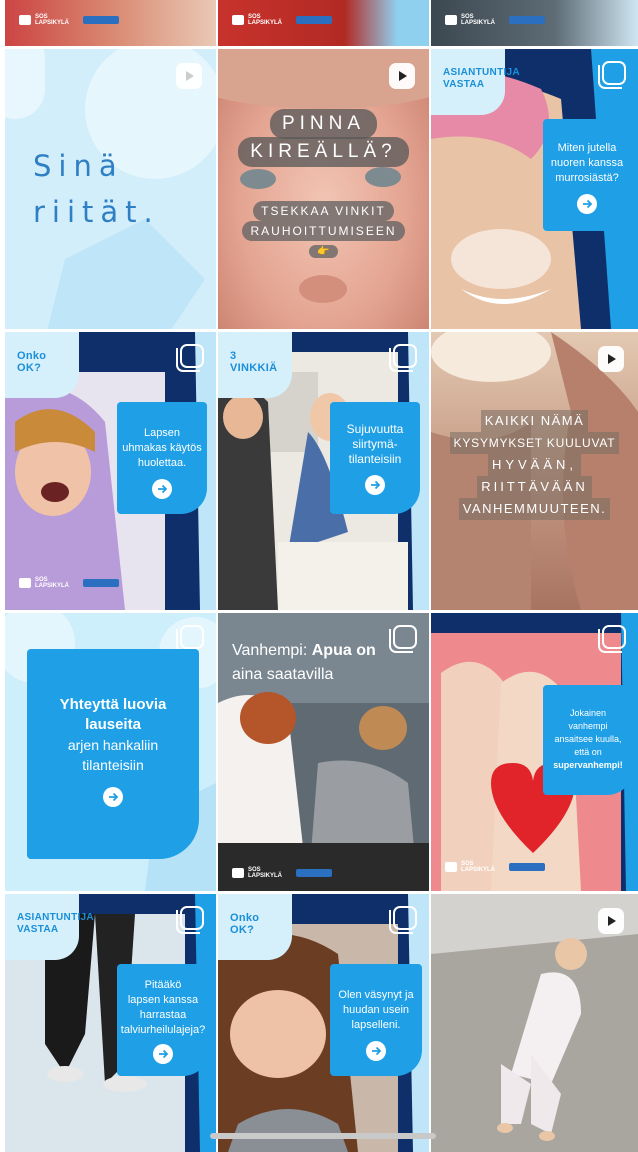 The height and width of the screenshot is (1152, 638). Describe the element at coordinates (376, 1020) in the screenshot. I see `question-card: Olen väsynyt ja huudan usein lapselleni.` at that location.